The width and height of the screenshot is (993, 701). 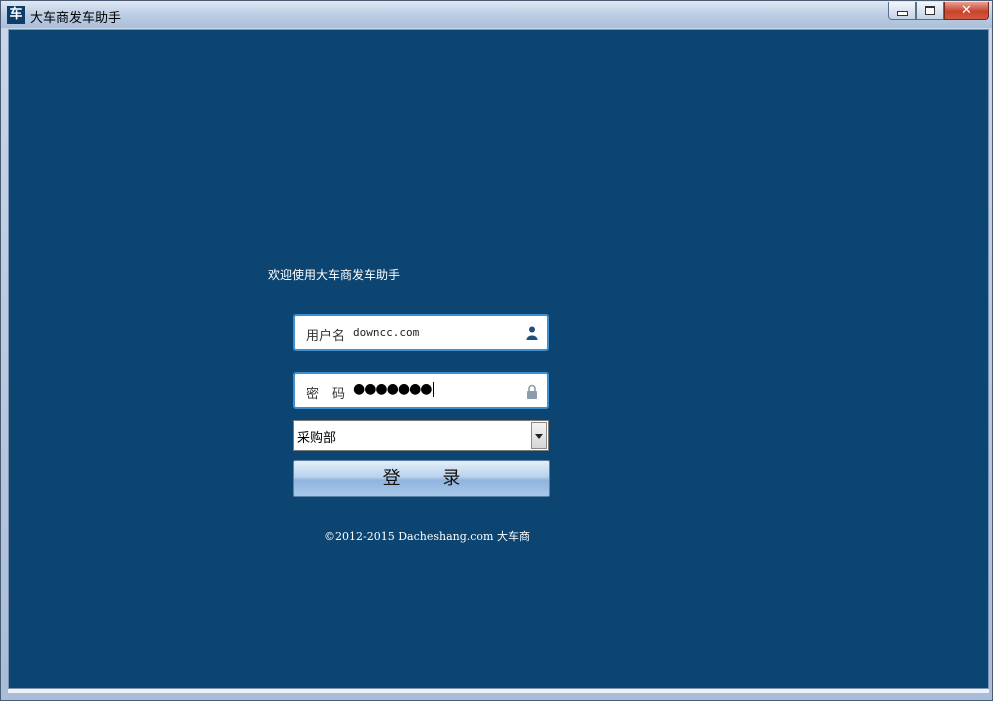 What do you see at coordinates (498, 691) in the screenshot?
I see `window-bottom-border` at bounding box center [498, 691].